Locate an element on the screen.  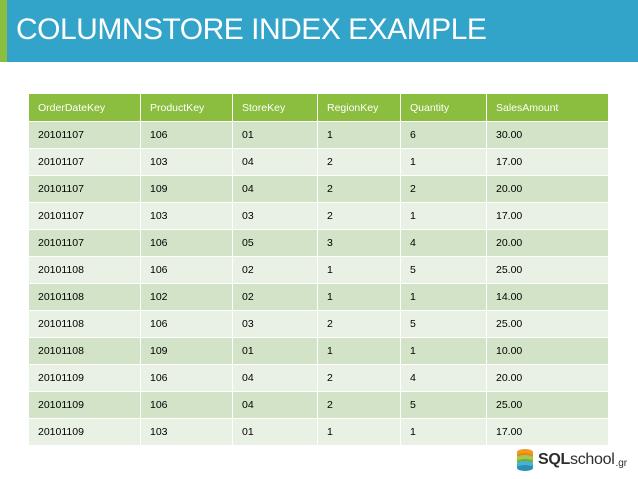
logo-text-gr: .gr is located at coordinates (621, 463).